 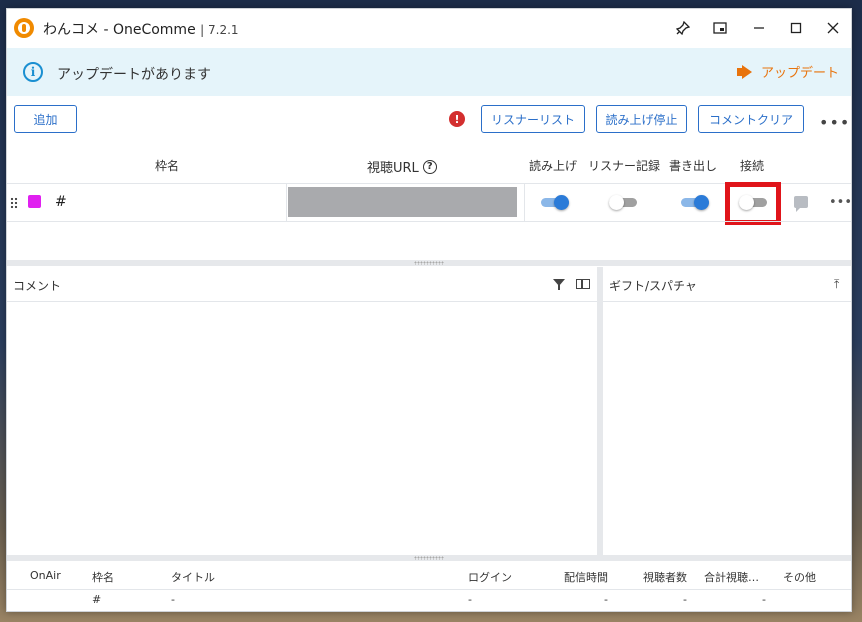 I want to click on bottom-col-login: ログイン, so click(x=490, y=577).